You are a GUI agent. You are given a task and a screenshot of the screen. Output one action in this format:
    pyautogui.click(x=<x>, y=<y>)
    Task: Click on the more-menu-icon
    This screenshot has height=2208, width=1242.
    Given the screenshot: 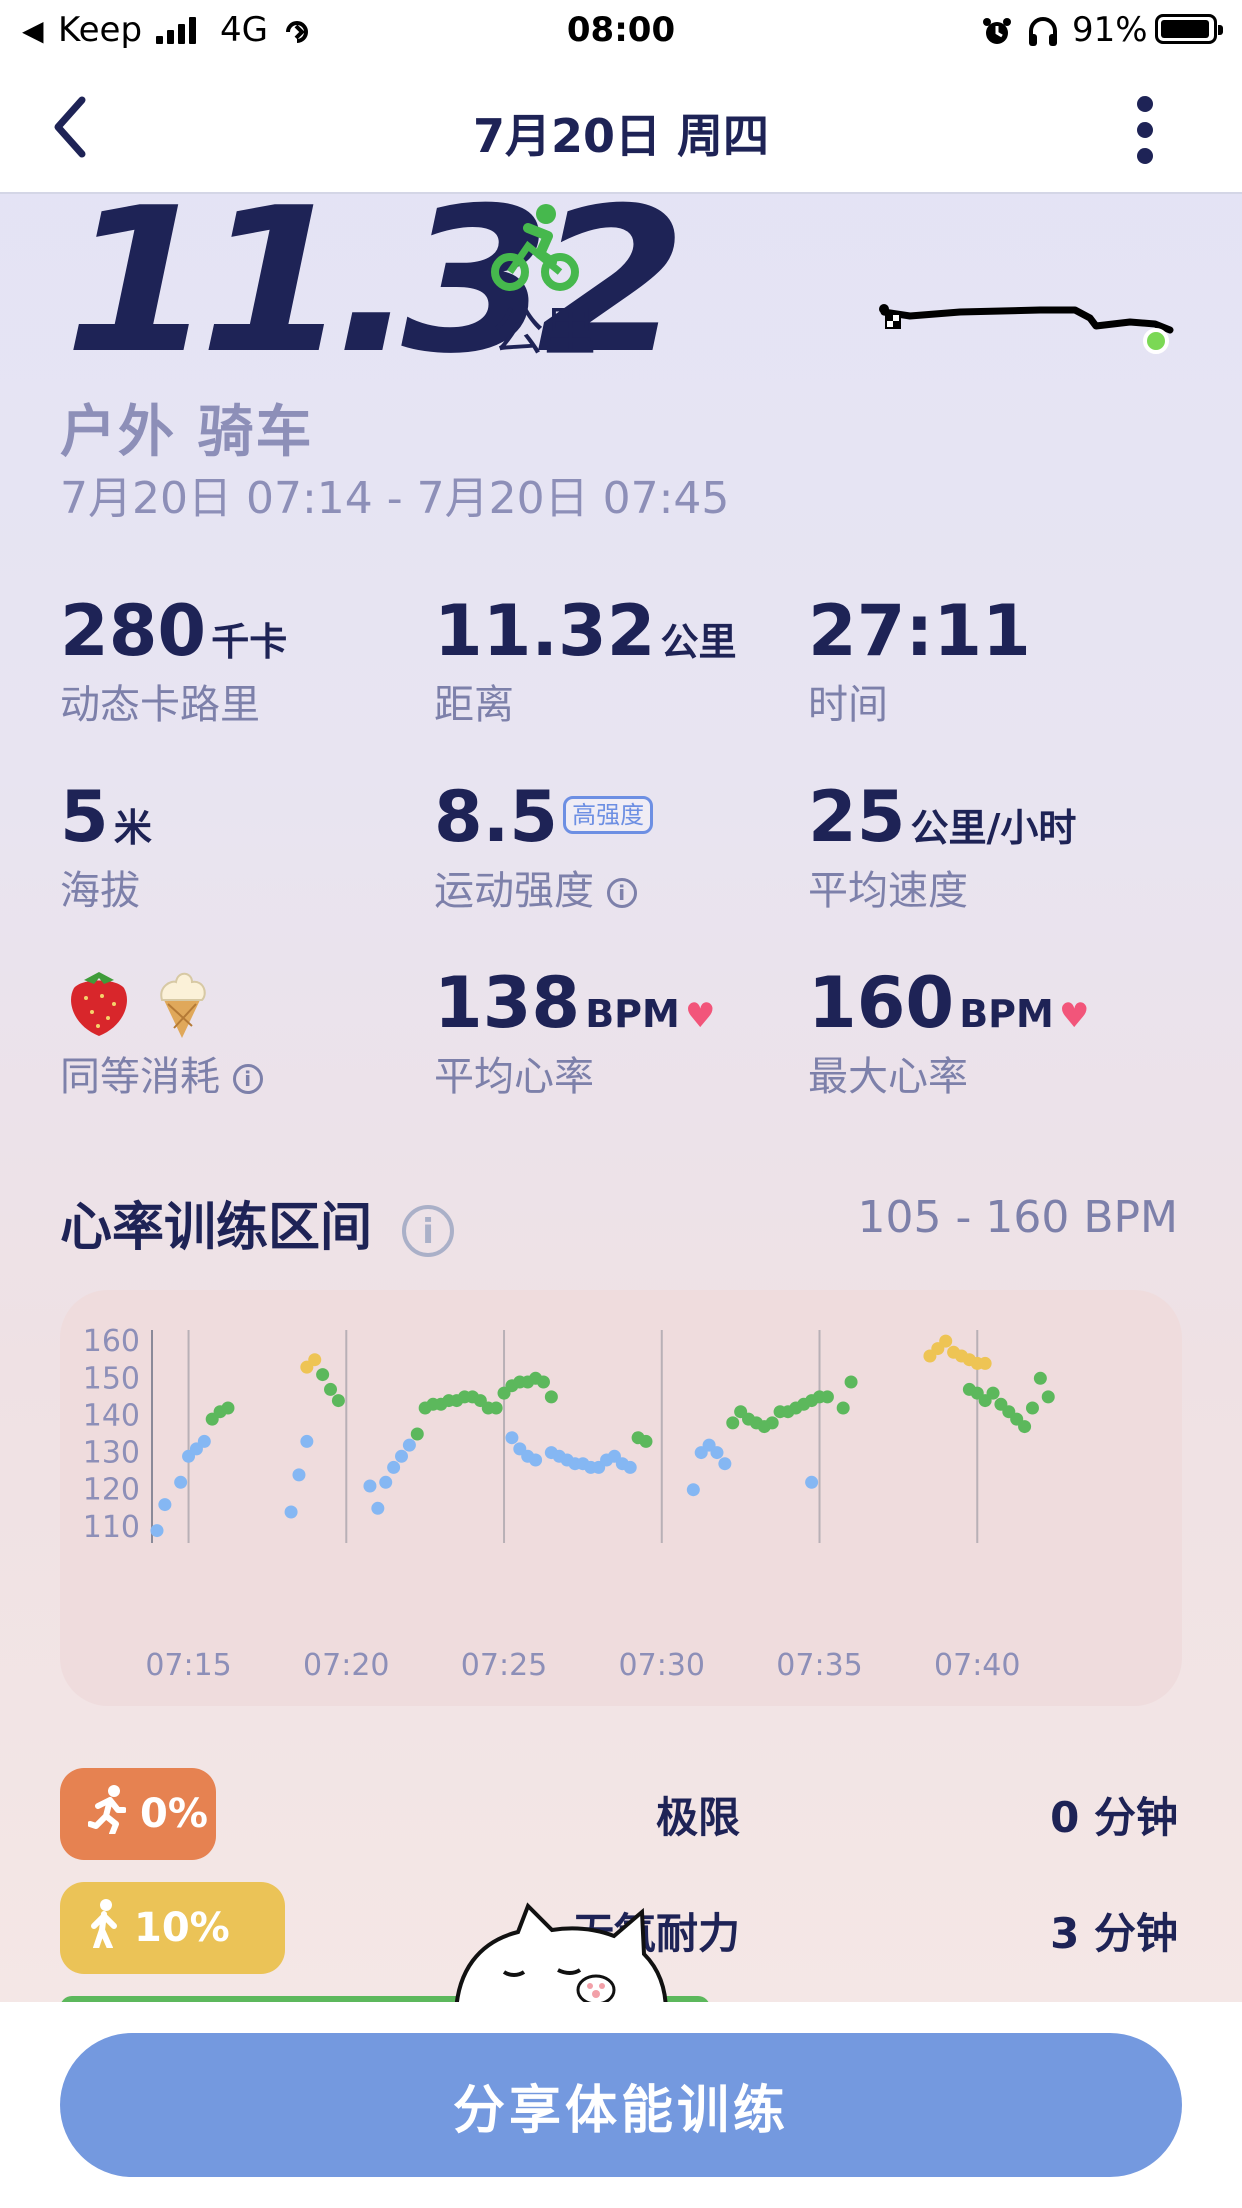 What is the action you would take?
    pyautogui.click(x=1145, y=132)
    